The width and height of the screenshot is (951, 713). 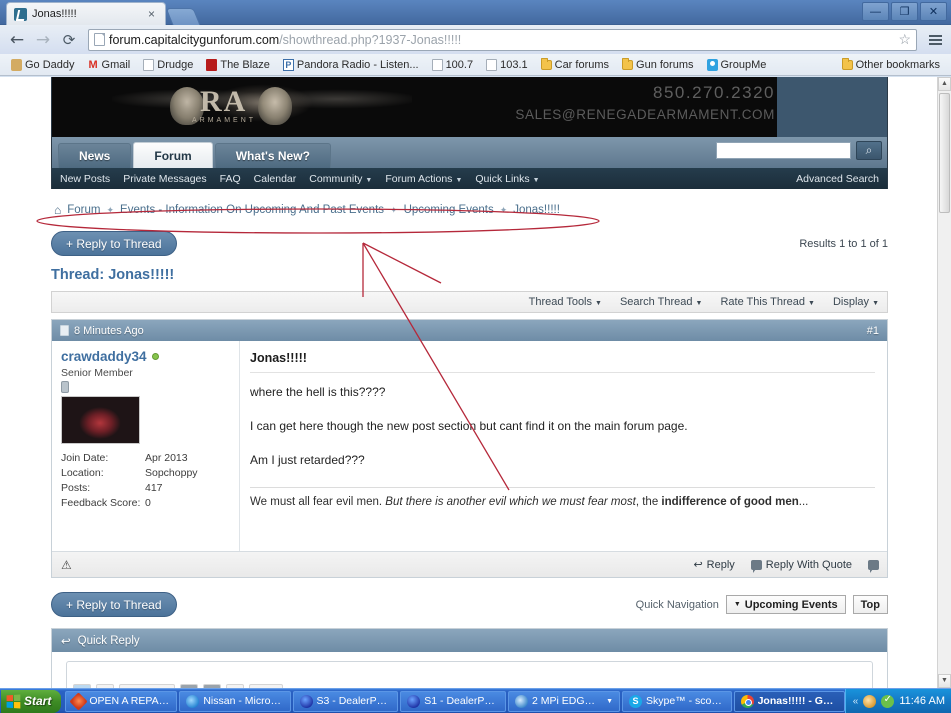 I want to click on nav-faq: FAQ, so click(x=230, y=179).